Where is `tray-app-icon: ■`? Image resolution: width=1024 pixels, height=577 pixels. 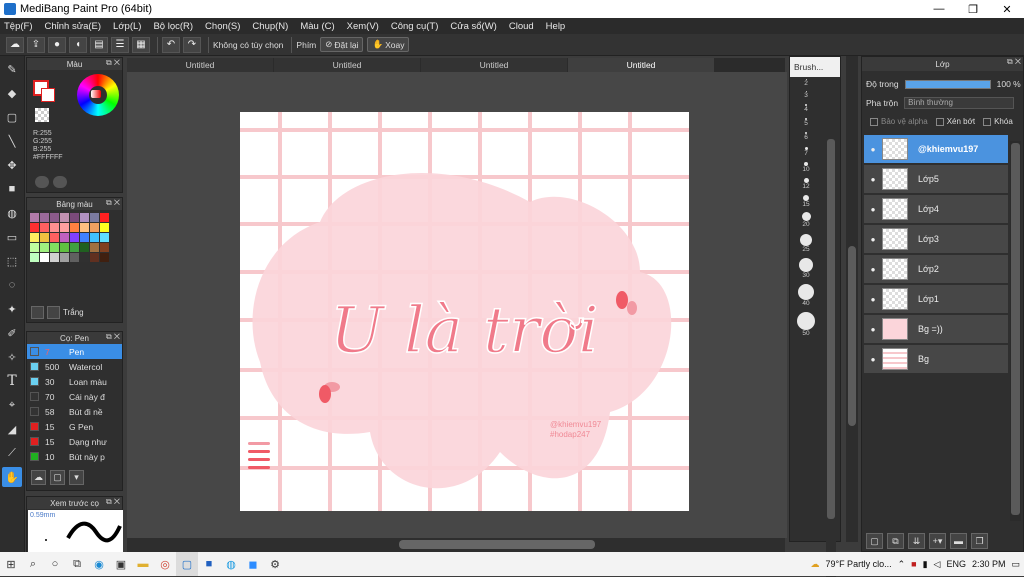 tray-app-icon: ■ is located at coordinates (913, 564).